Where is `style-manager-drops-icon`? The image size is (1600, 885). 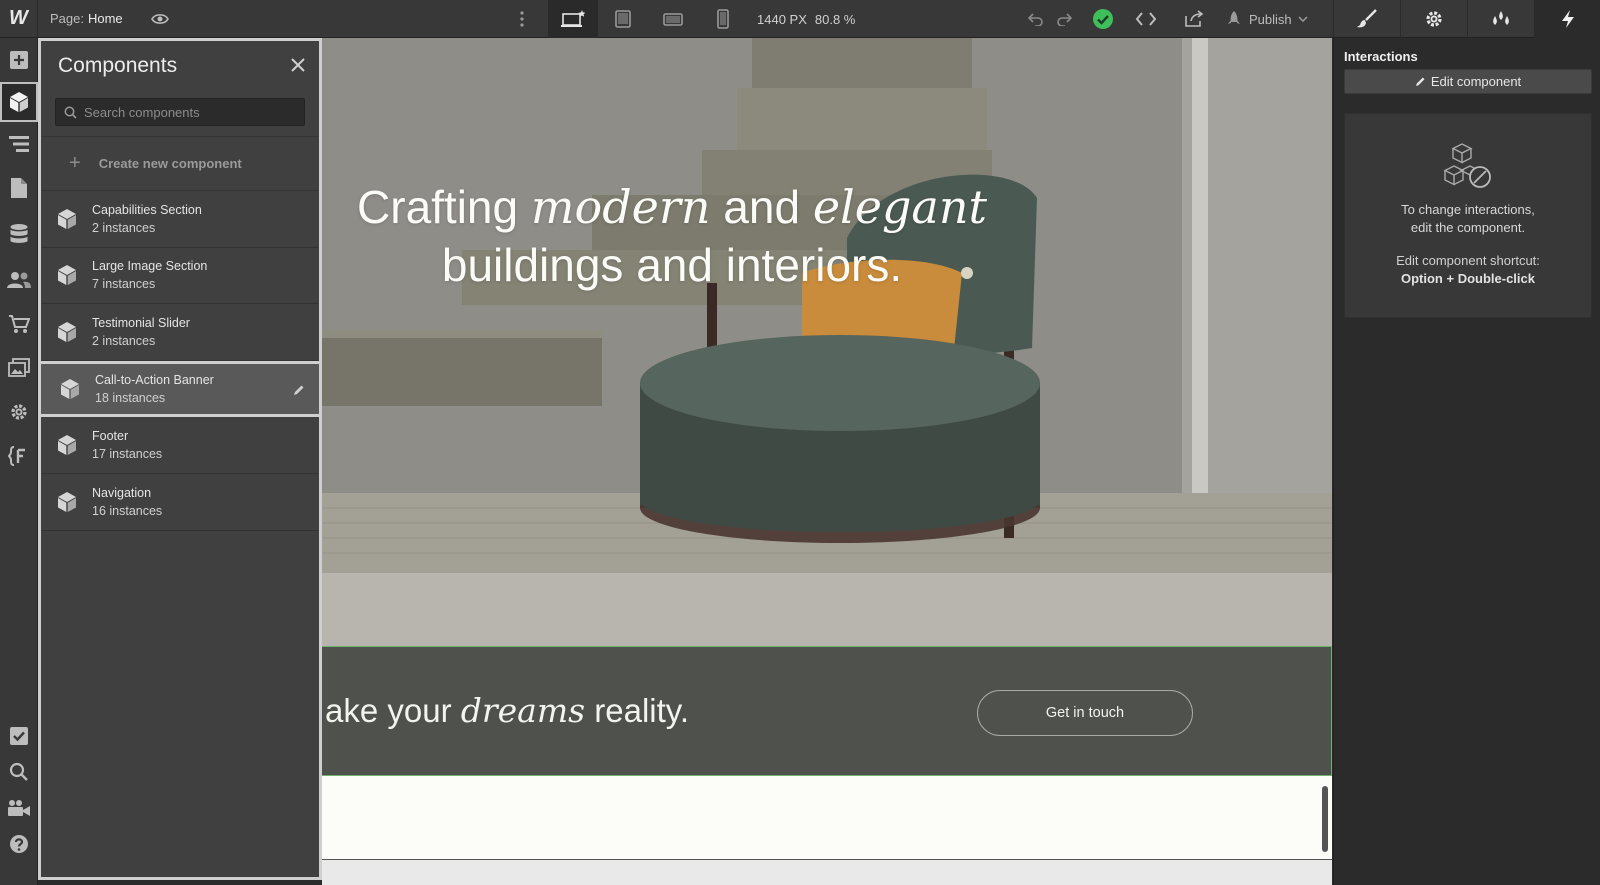 style-manager-drops-icon is located at coordinates (1500, 19).